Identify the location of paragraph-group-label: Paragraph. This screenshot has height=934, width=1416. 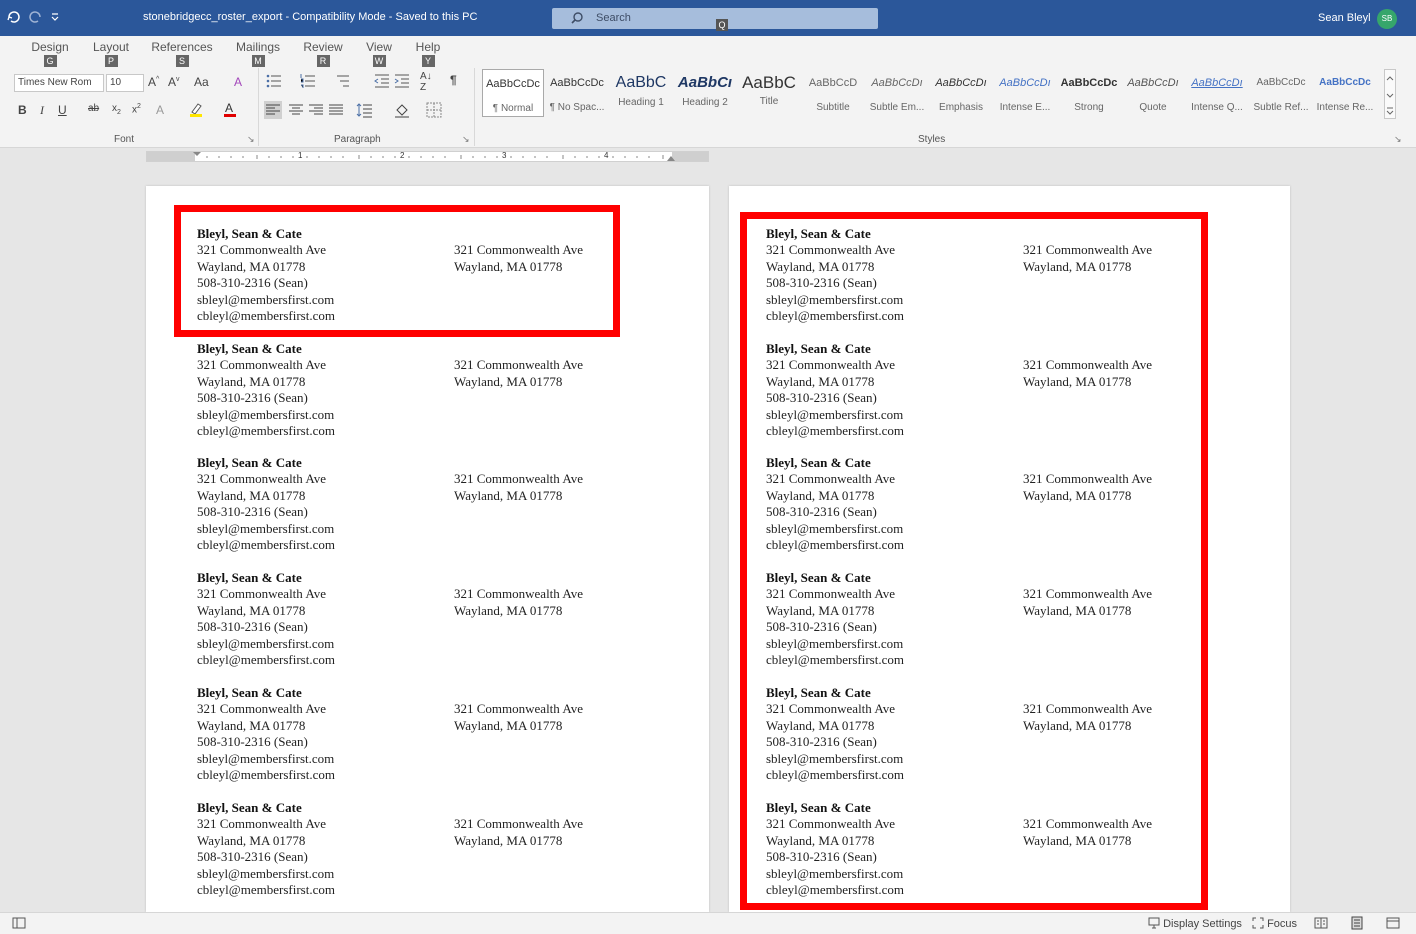
(357, 139).